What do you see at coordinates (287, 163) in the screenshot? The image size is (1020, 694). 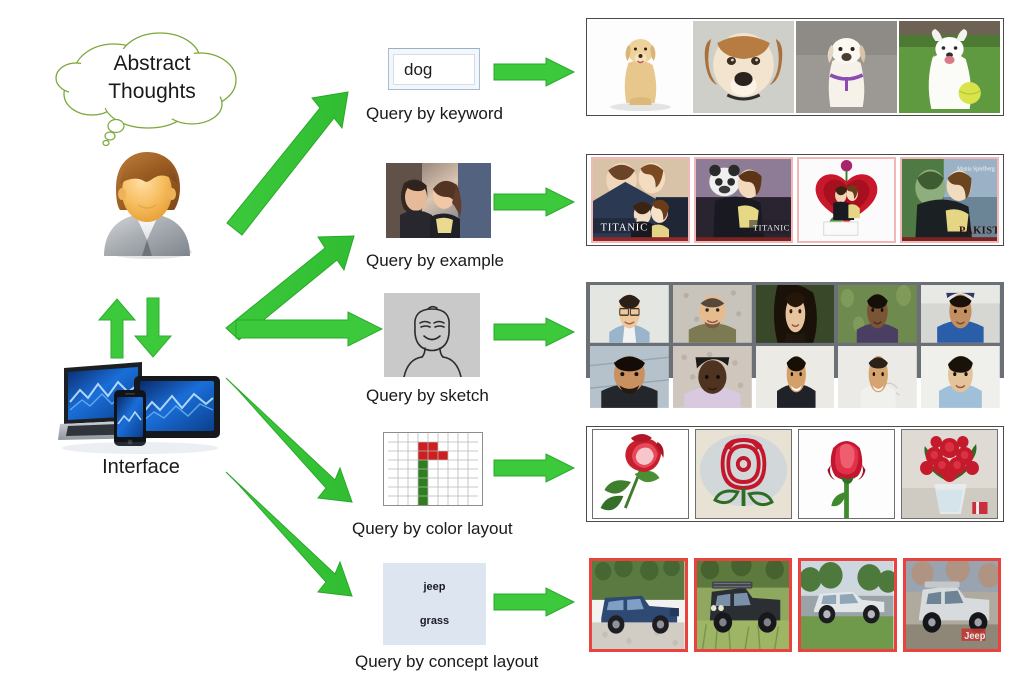 I see `arrow-to-keyword` at bounding box center [287, 163].